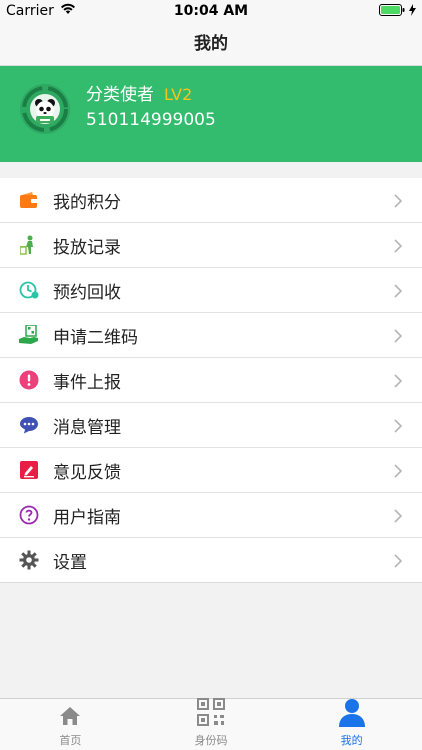 The image size is (422, 750). I want to click on menu-label: 投放记录, so click(87, 247).